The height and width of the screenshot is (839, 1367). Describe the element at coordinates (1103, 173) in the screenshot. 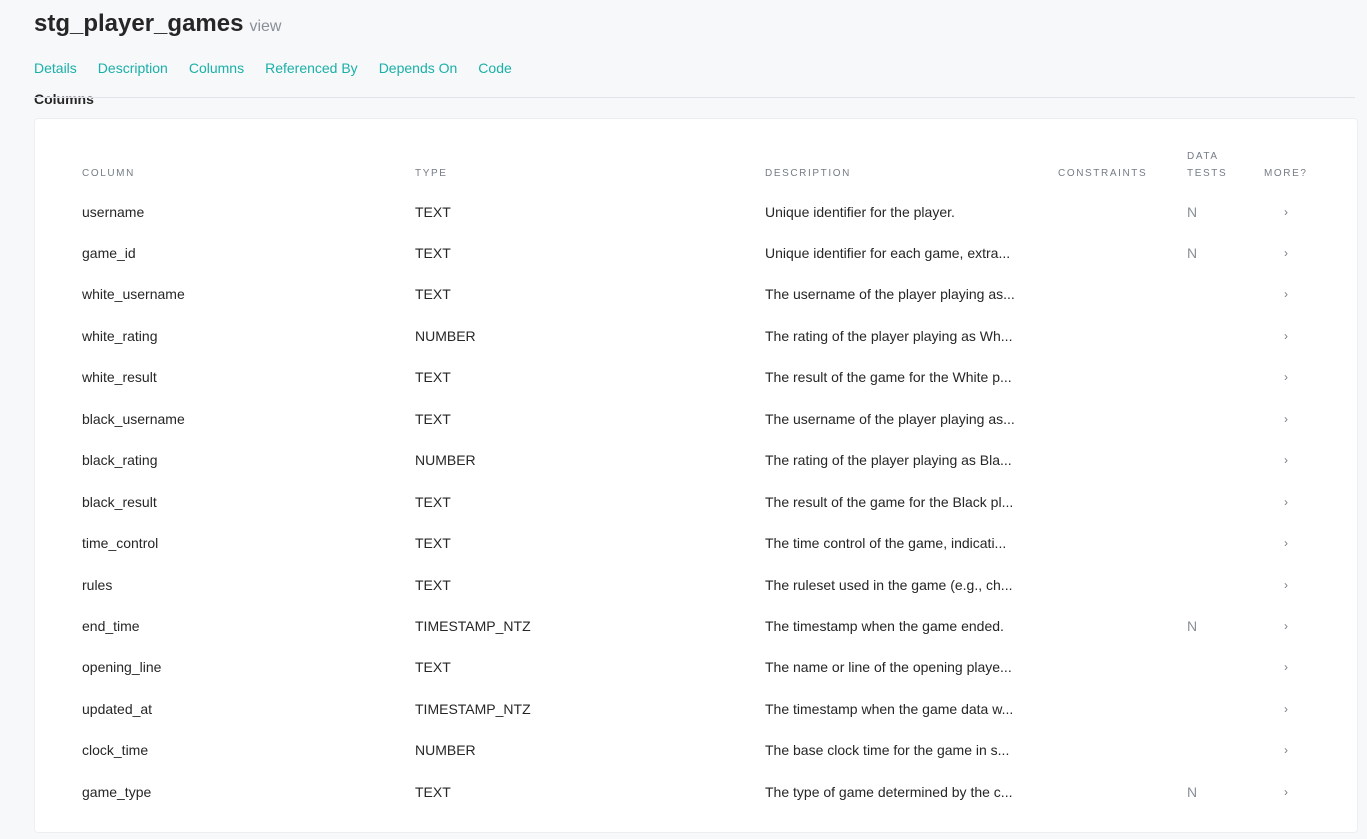

I see `column-header-constraints: CONSTRAINTS` at that location.